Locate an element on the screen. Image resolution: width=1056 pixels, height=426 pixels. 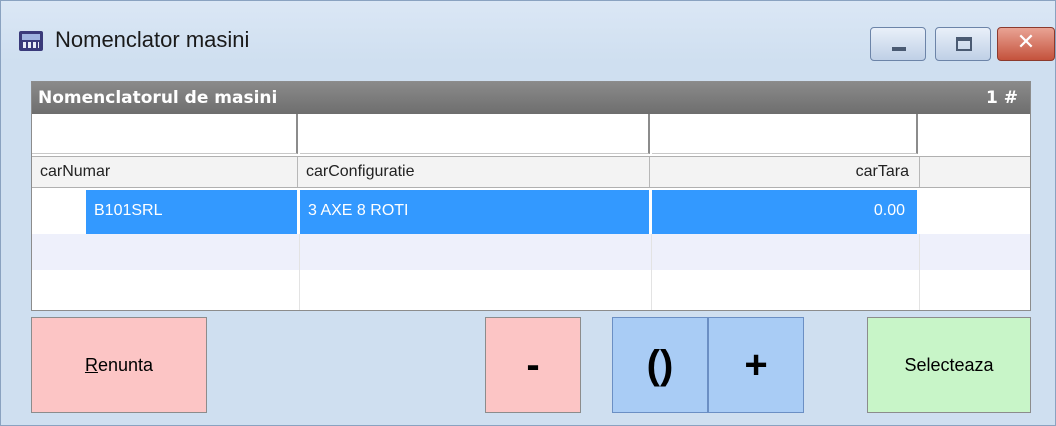
renunta-label: enunta is located at coordinates (125, 364).